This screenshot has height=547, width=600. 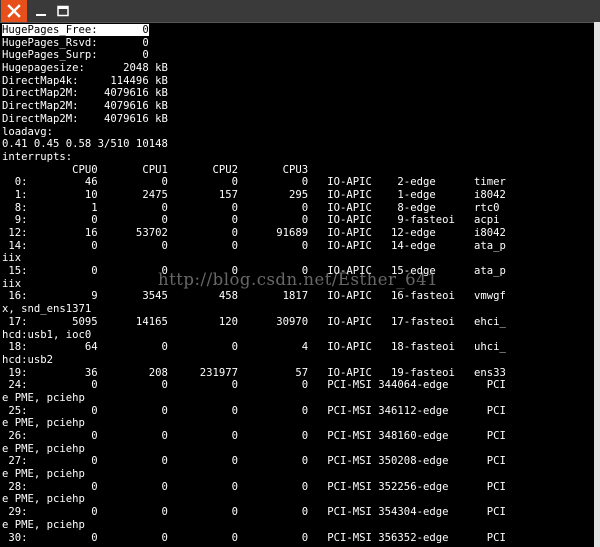 I want to click on terminal-line: x, snd_ens1371, so click(x=47, y=309).